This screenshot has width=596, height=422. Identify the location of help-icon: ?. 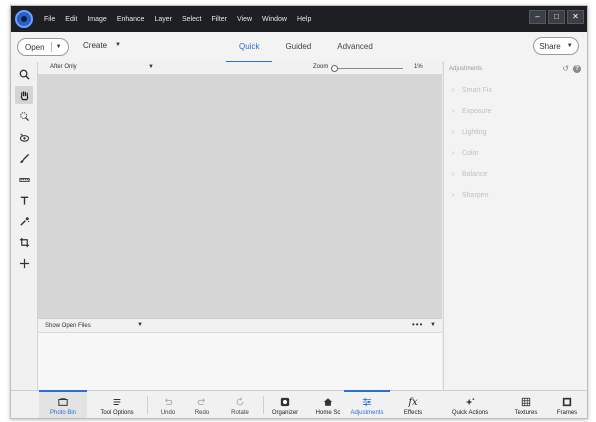
(577, 68).